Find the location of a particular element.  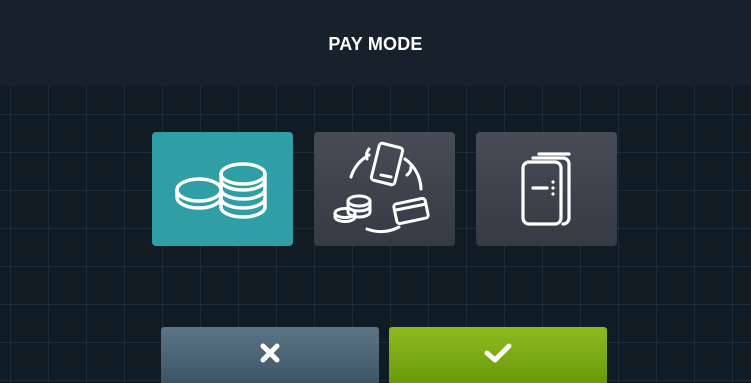

page-title: PAY MODE is located at coordinates (375, 44).